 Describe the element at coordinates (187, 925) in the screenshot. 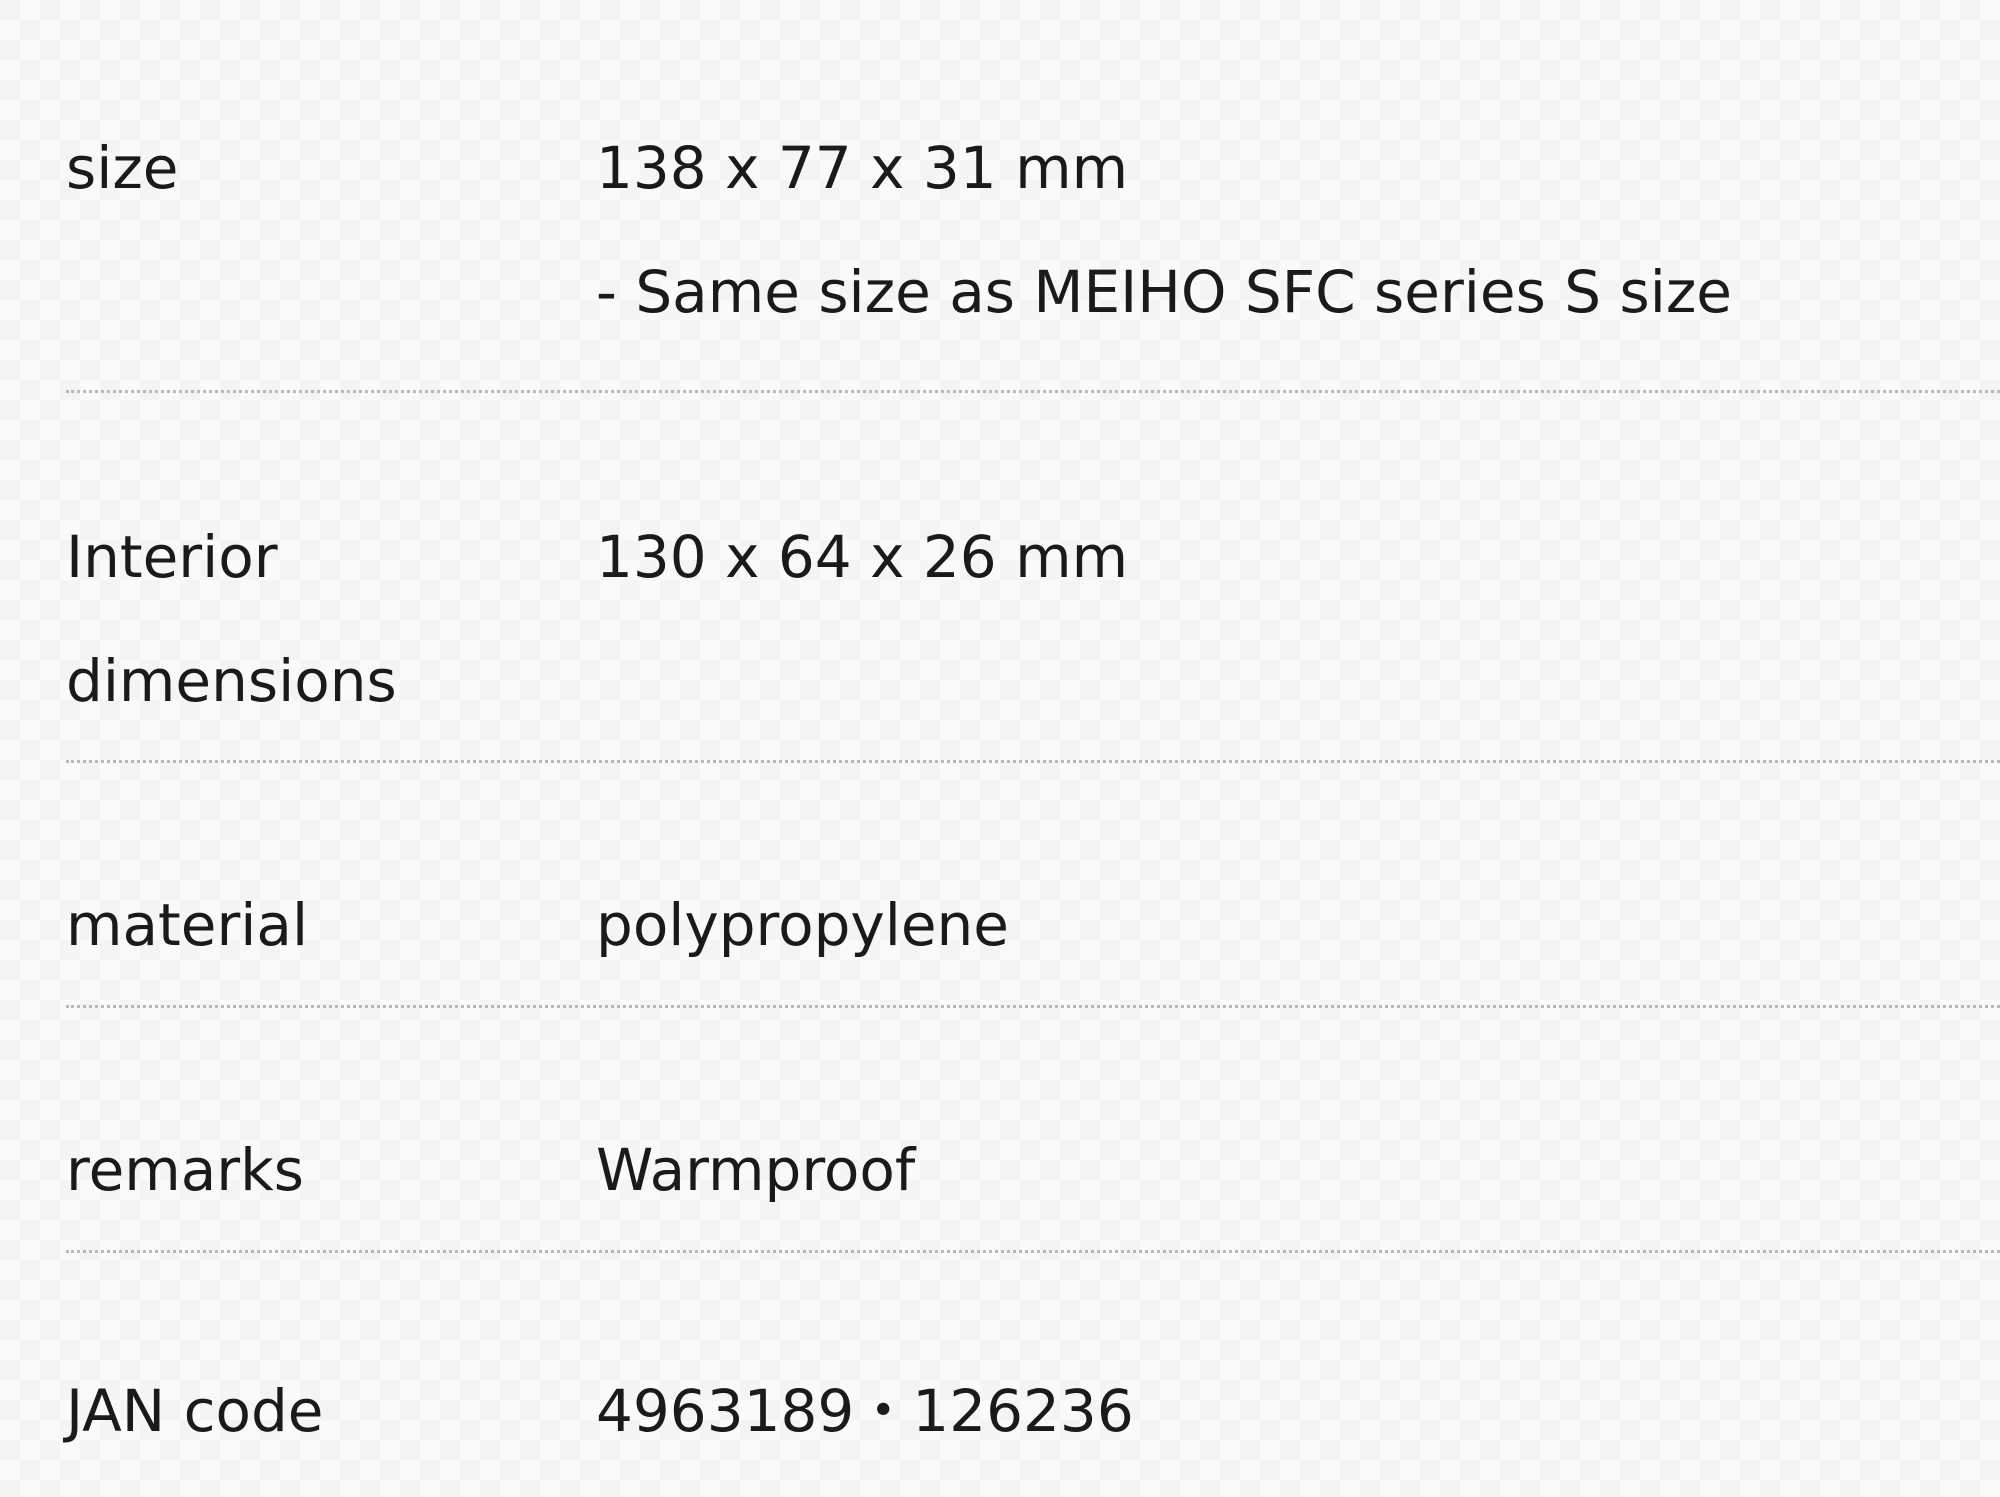

I see `spec-label: material` at that location.